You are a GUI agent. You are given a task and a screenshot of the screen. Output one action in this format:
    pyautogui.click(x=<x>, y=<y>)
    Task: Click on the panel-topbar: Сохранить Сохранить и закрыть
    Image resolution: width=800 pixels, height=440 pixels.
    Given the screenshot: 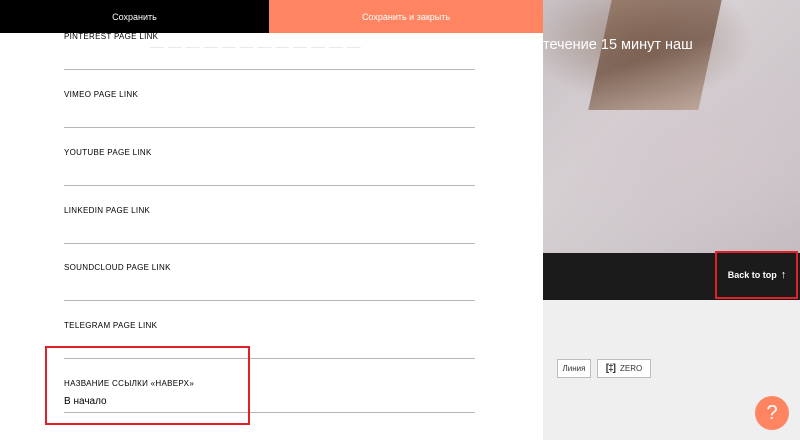 What is the action you would take?
    pyautogui.click(x=271, y=16)
    